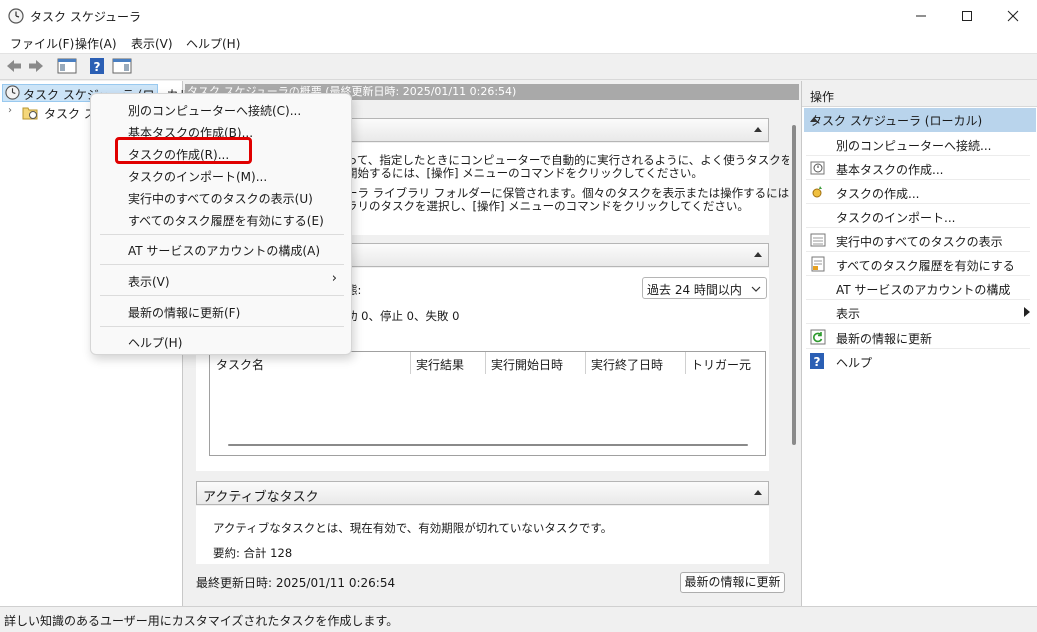 This screenshot has width=1037, height=632. I want to click on active-tasks-header-label: アクティブなタスク, so click(261, 497).